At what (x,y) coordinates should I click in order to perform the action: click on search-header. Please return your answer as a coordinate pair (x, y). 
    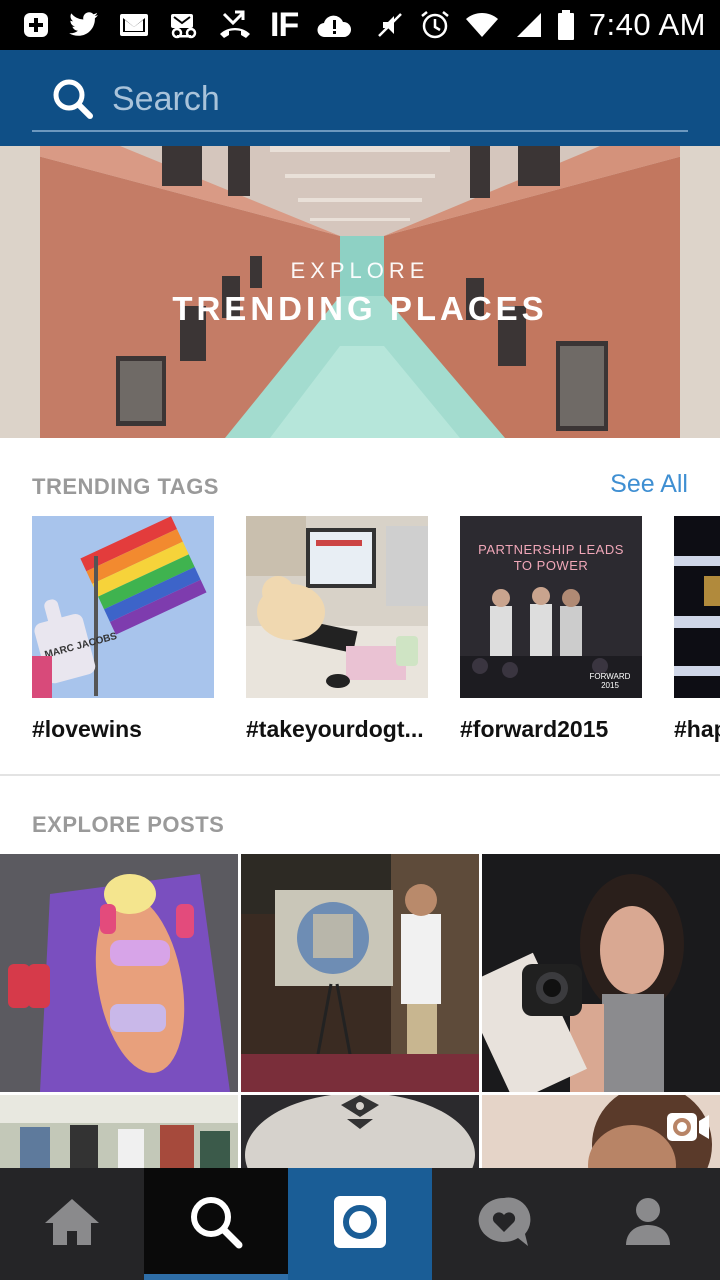
    Looking at the image, I should click on (360, 98).